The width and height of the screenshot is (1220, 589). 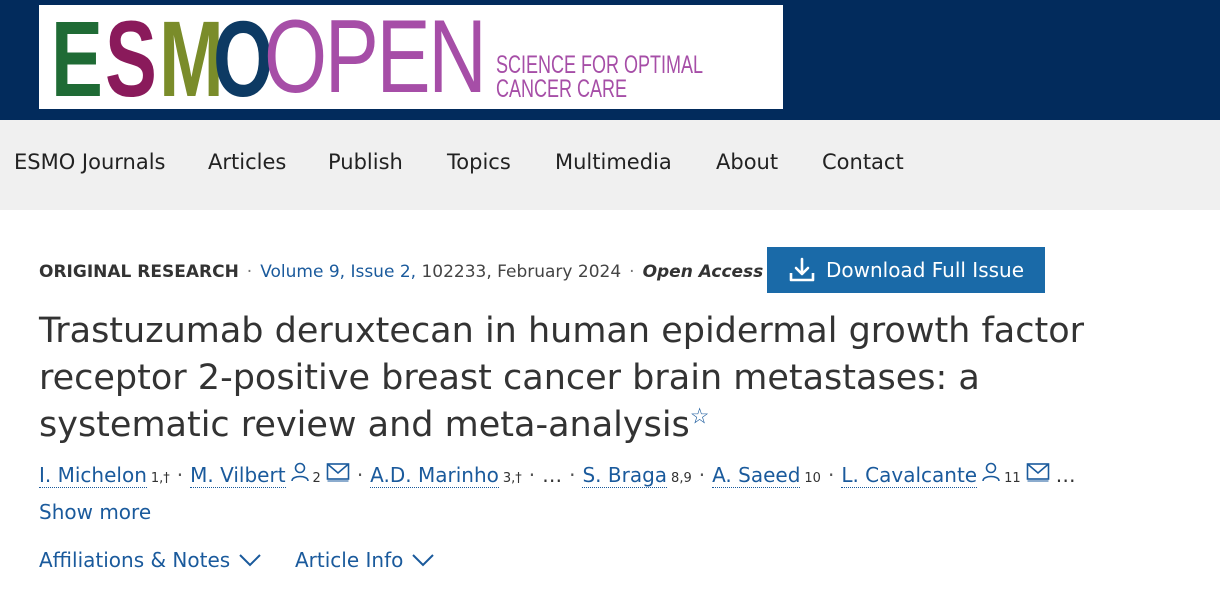 I want to click on article-number-date: 102233, February 2024, so click(x=521, y=272).